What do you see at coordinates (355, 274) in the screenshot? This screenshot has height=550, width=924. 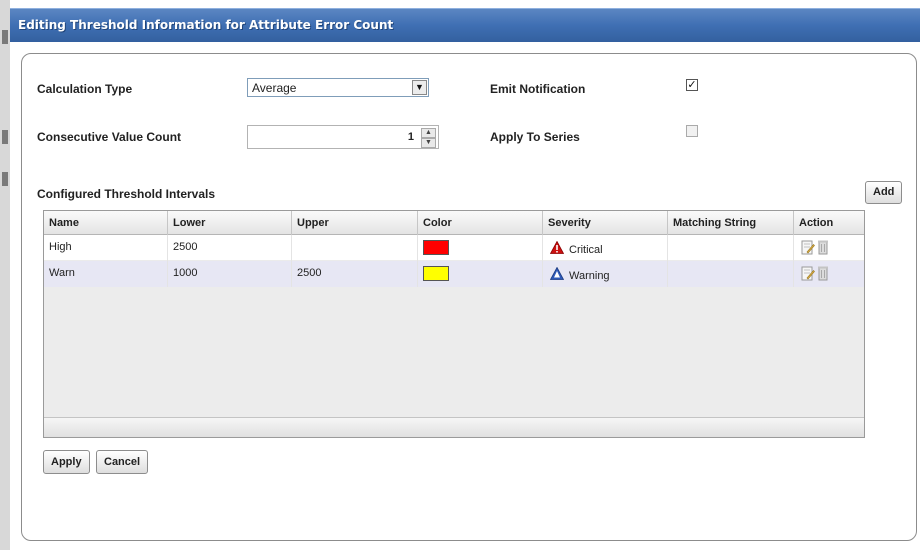 I see `cell-upper: 2500` at bounding box center [355, 274].